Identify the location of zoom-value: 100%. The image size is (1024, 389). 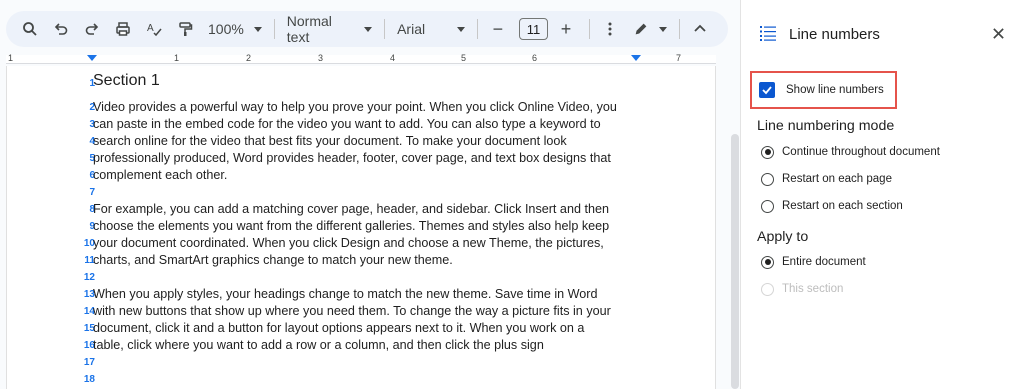
(226, 29).